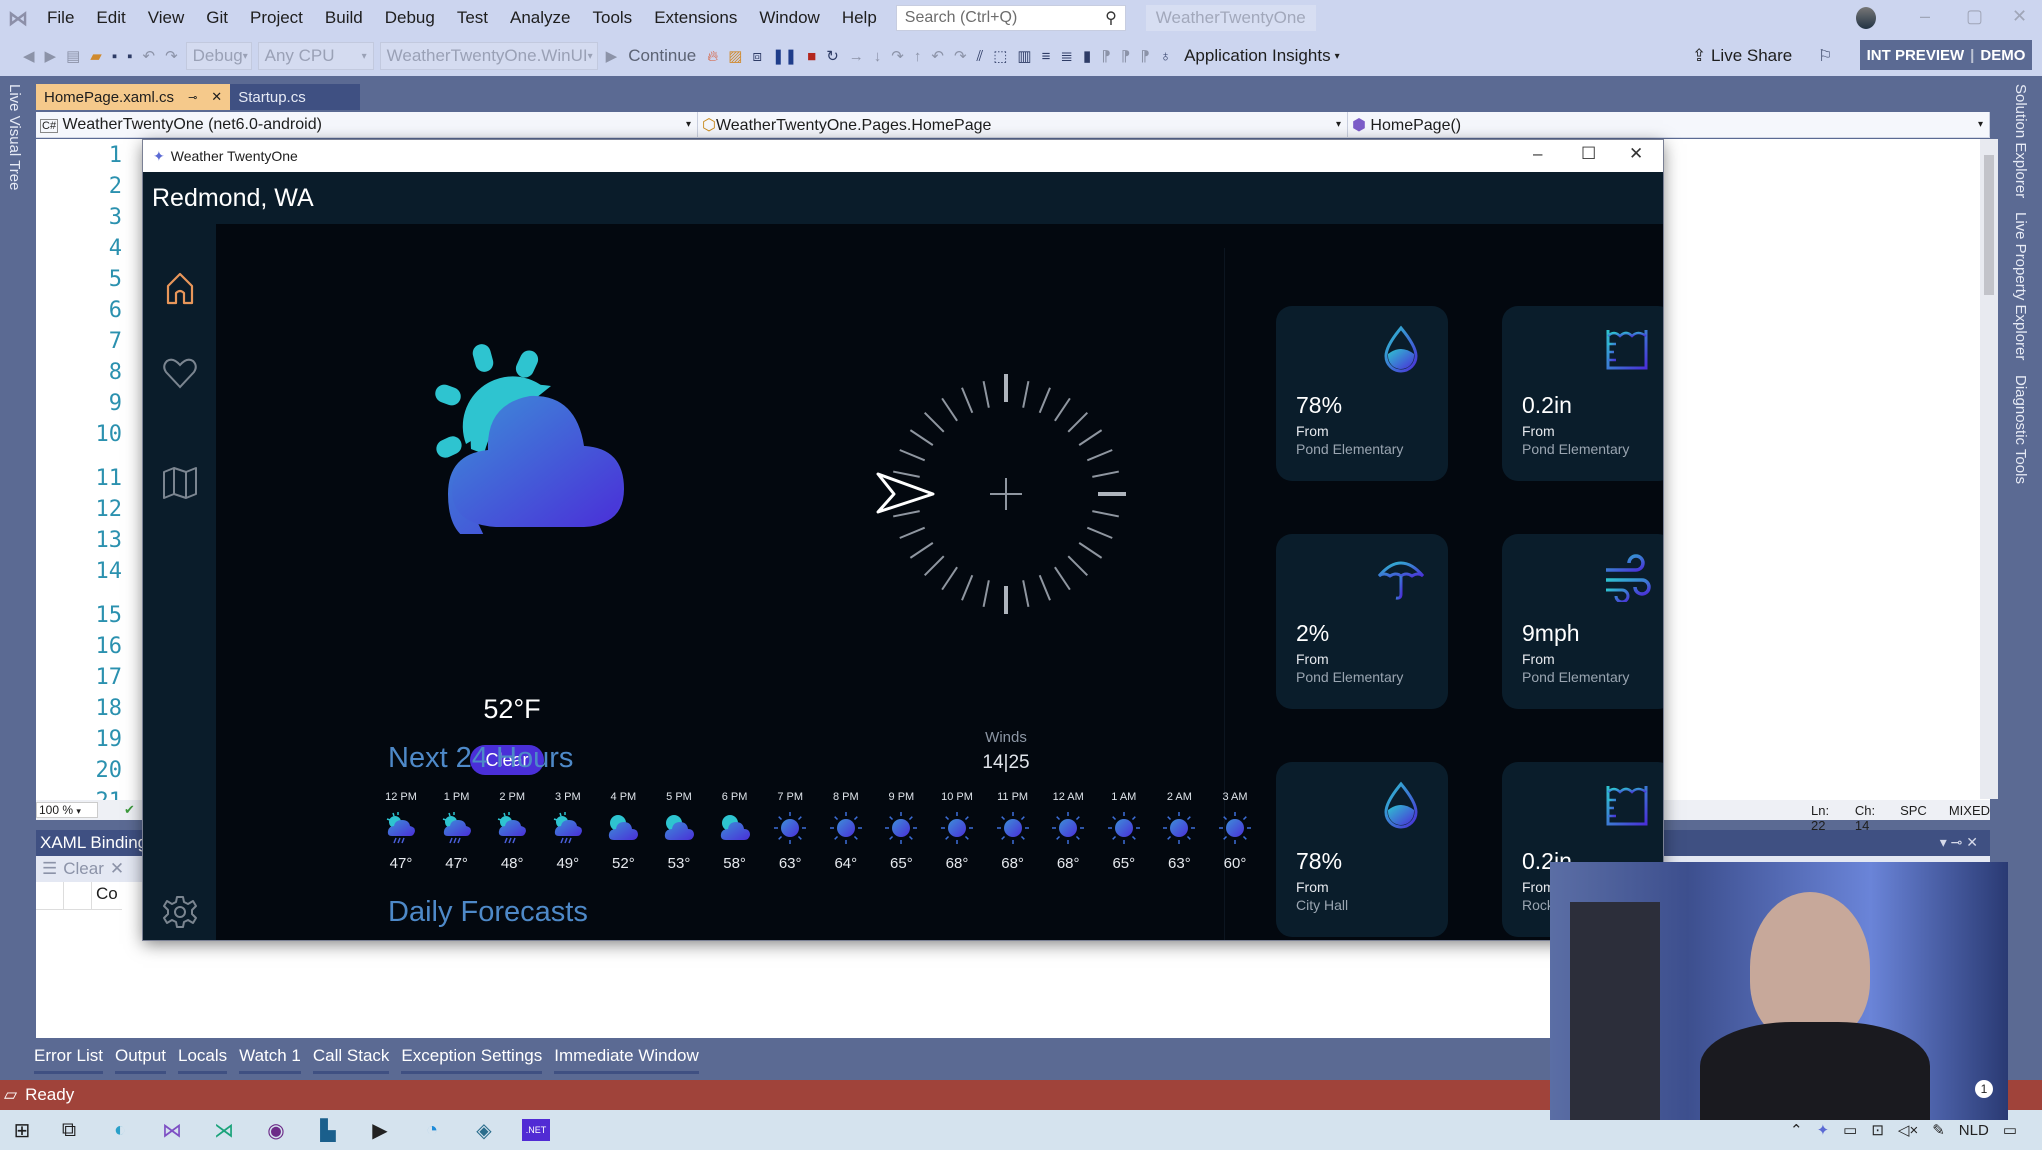  What do you see at coordinates (172, 1130) in the screenshot?
I see `visual-studio-icon: ⋈` at bounding box center [172, 1130].